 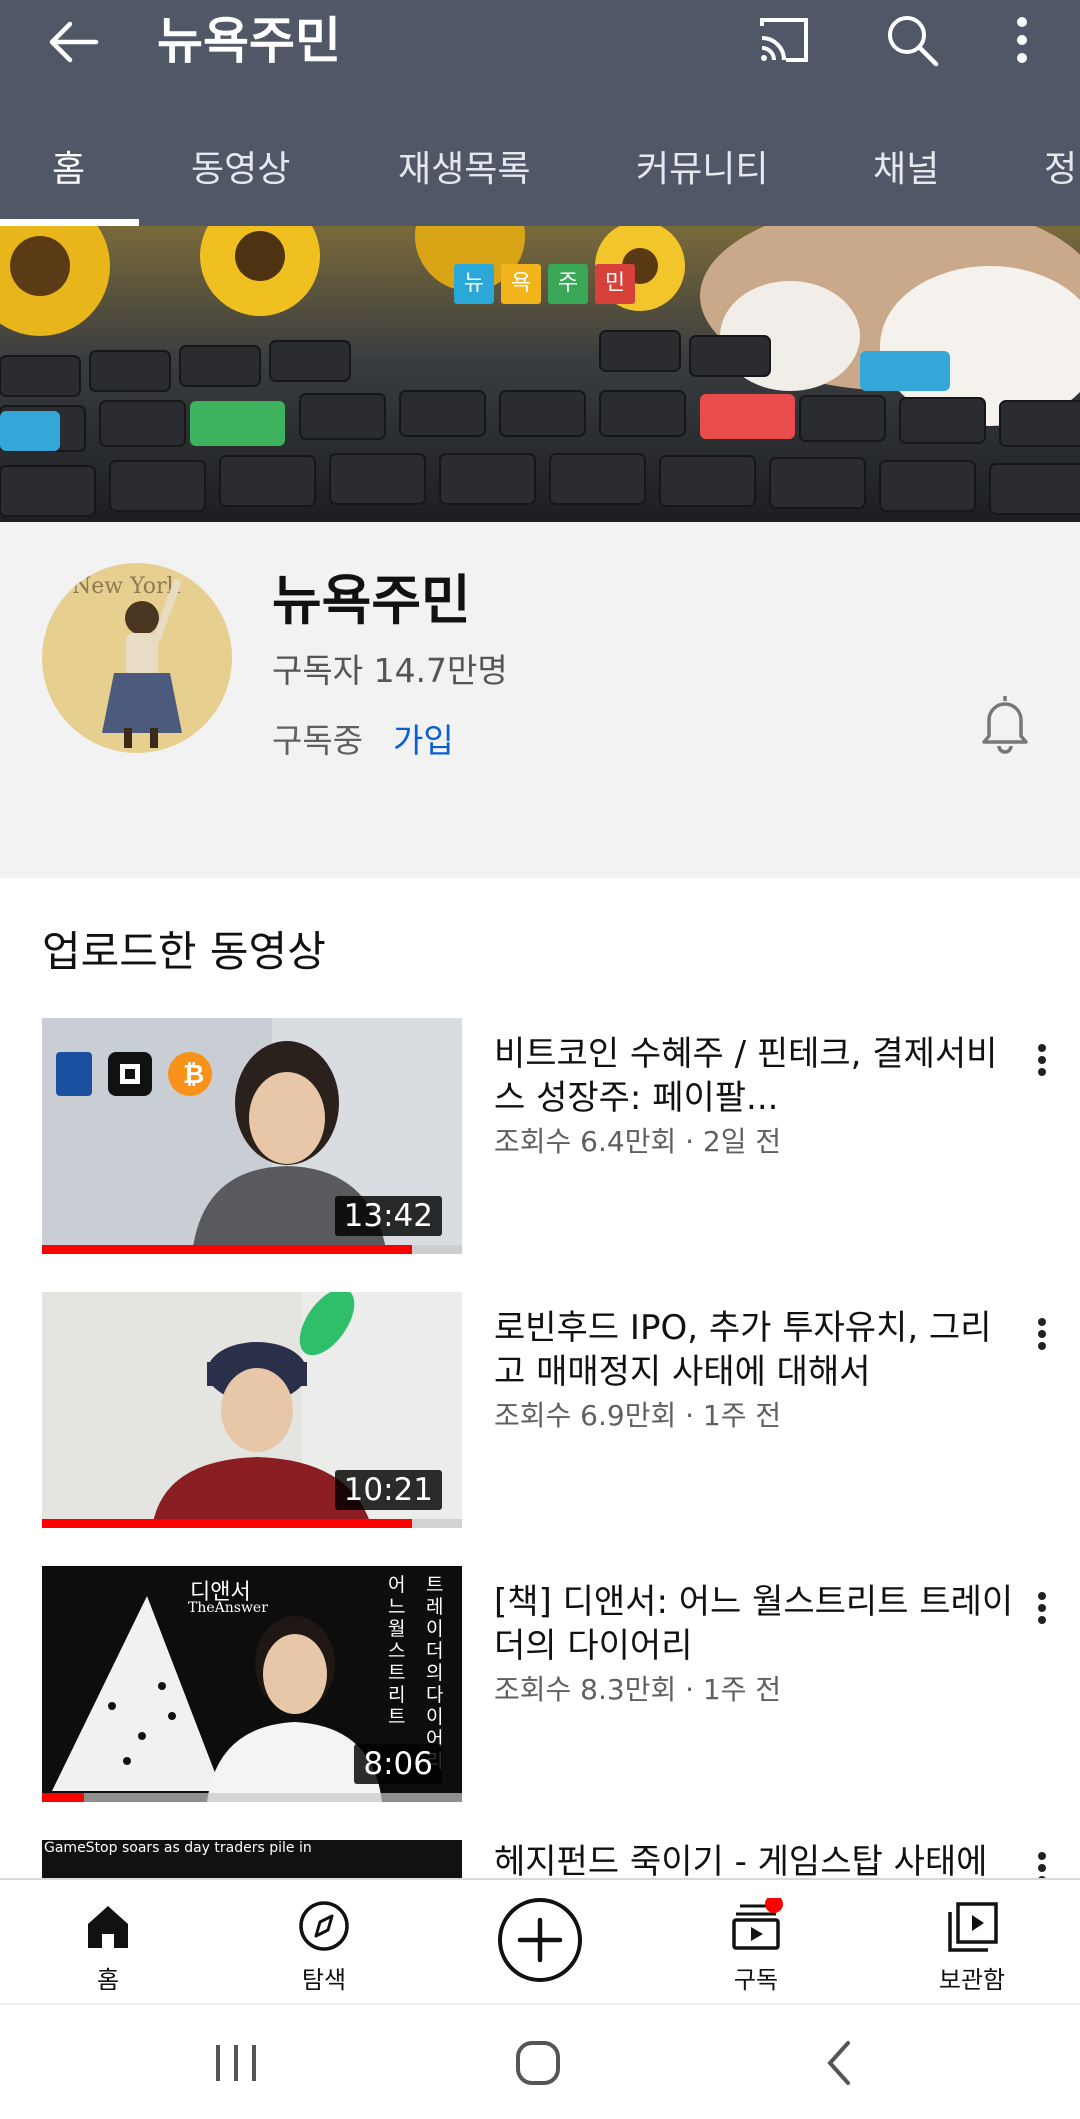 What do you see at coordinates (69, 222) in the screenshot?
I see `active-tab-indicator` at bounding box center [69, 222].